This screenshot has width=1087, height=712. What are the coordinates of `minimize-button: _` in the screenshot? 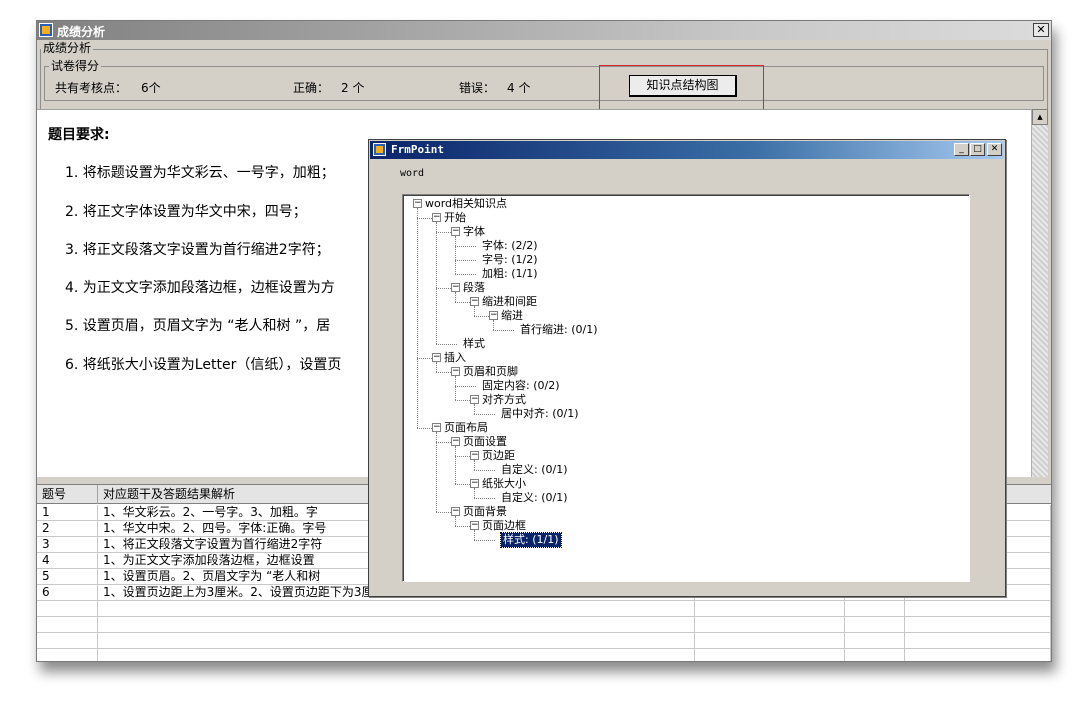 It's located at (961, 149).